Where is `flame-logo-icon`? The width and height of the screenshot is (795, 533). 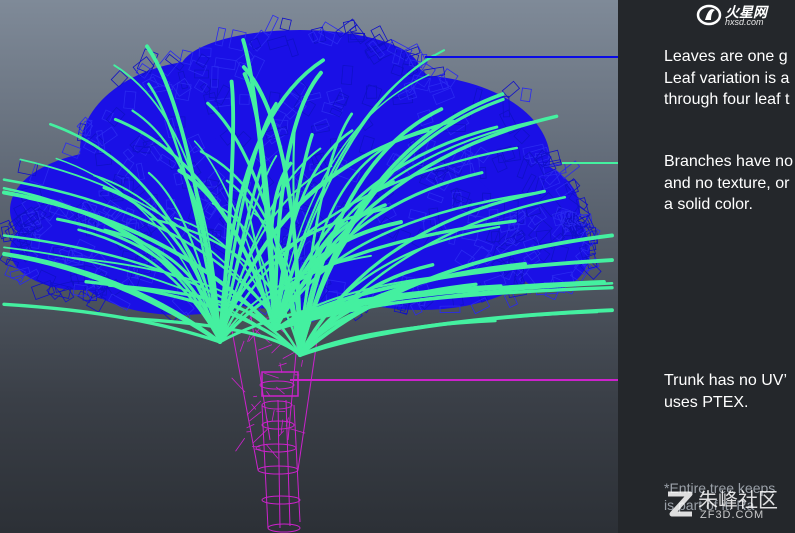
flame-logo-icon is located at coordinates (709, 15).